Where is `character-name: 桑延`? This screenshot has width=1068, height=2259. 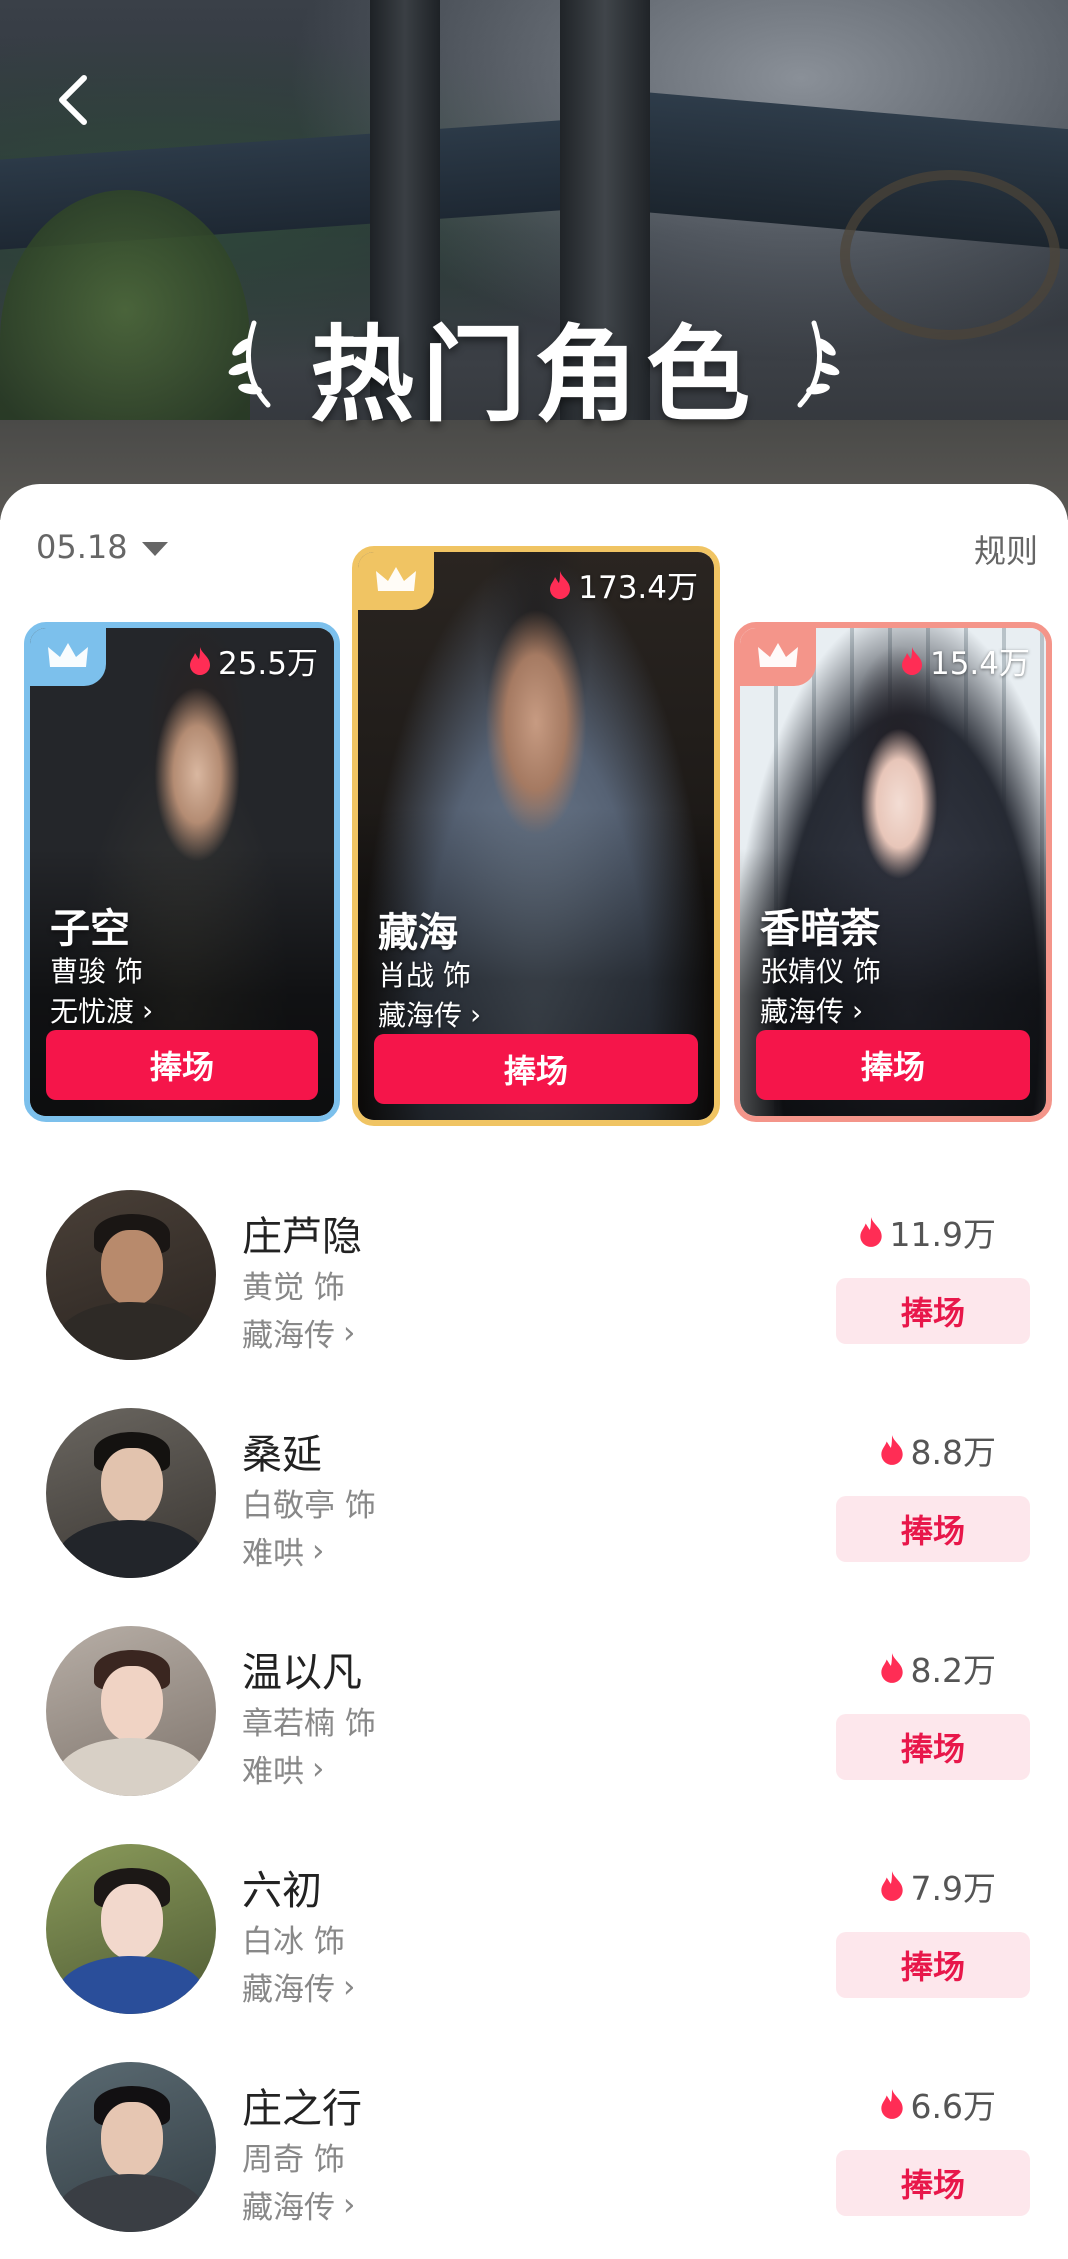
character-name: 桑延 is located at coordinates (282, 1455).